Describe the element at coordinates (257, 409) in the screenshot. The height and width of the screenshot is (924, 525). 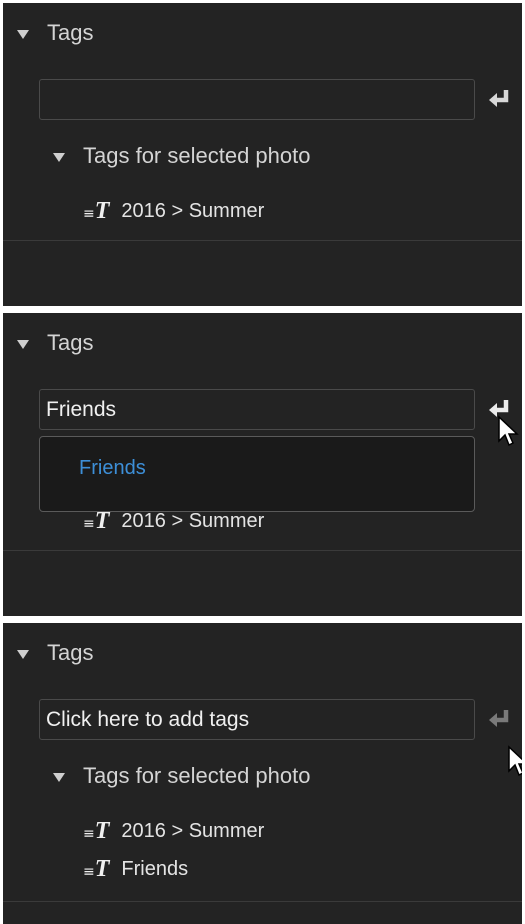
I see `tag-input-field: Friends` at that location.